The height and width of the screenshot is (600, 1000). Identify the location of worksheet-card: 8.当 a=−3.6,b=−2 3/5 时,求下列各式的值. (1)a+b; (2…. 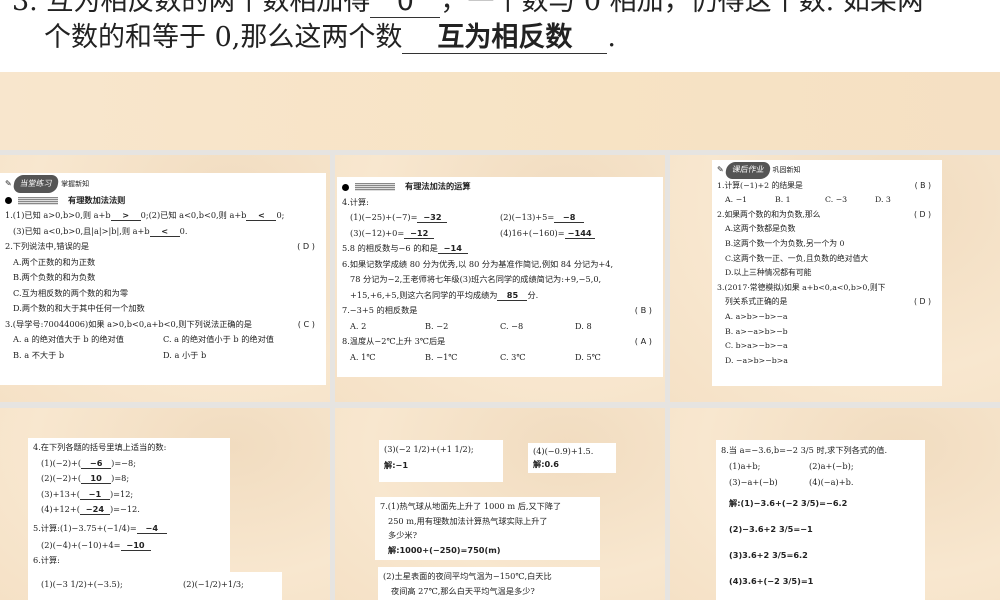
(820, 520).